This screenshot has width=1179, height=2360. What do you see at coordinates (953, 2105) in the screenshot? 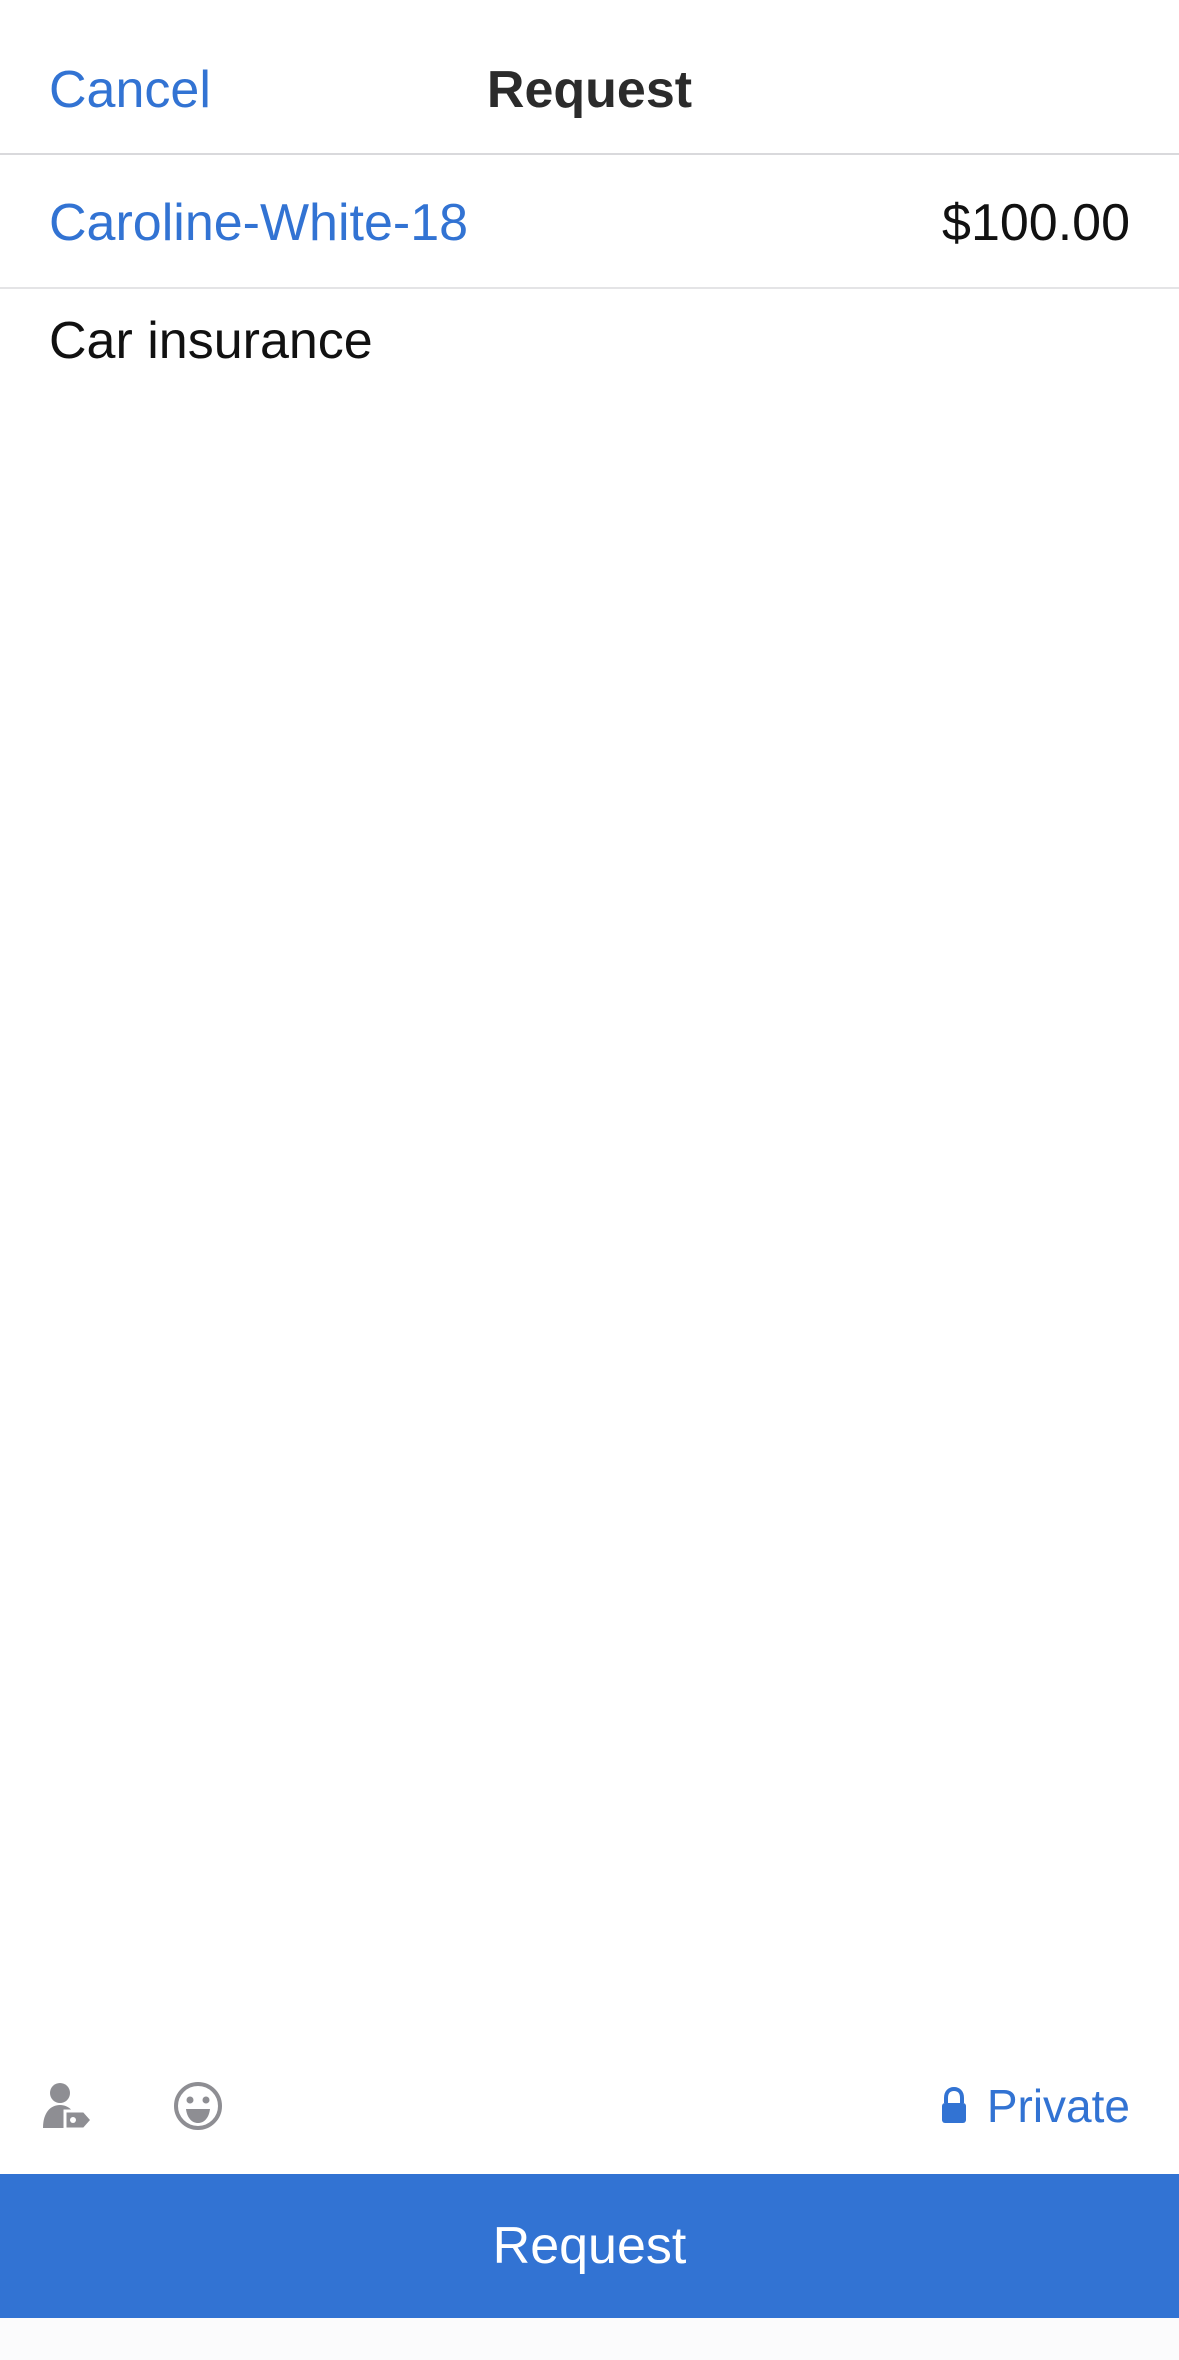
I see `lock-icon` at bounding box center [953, 2105].